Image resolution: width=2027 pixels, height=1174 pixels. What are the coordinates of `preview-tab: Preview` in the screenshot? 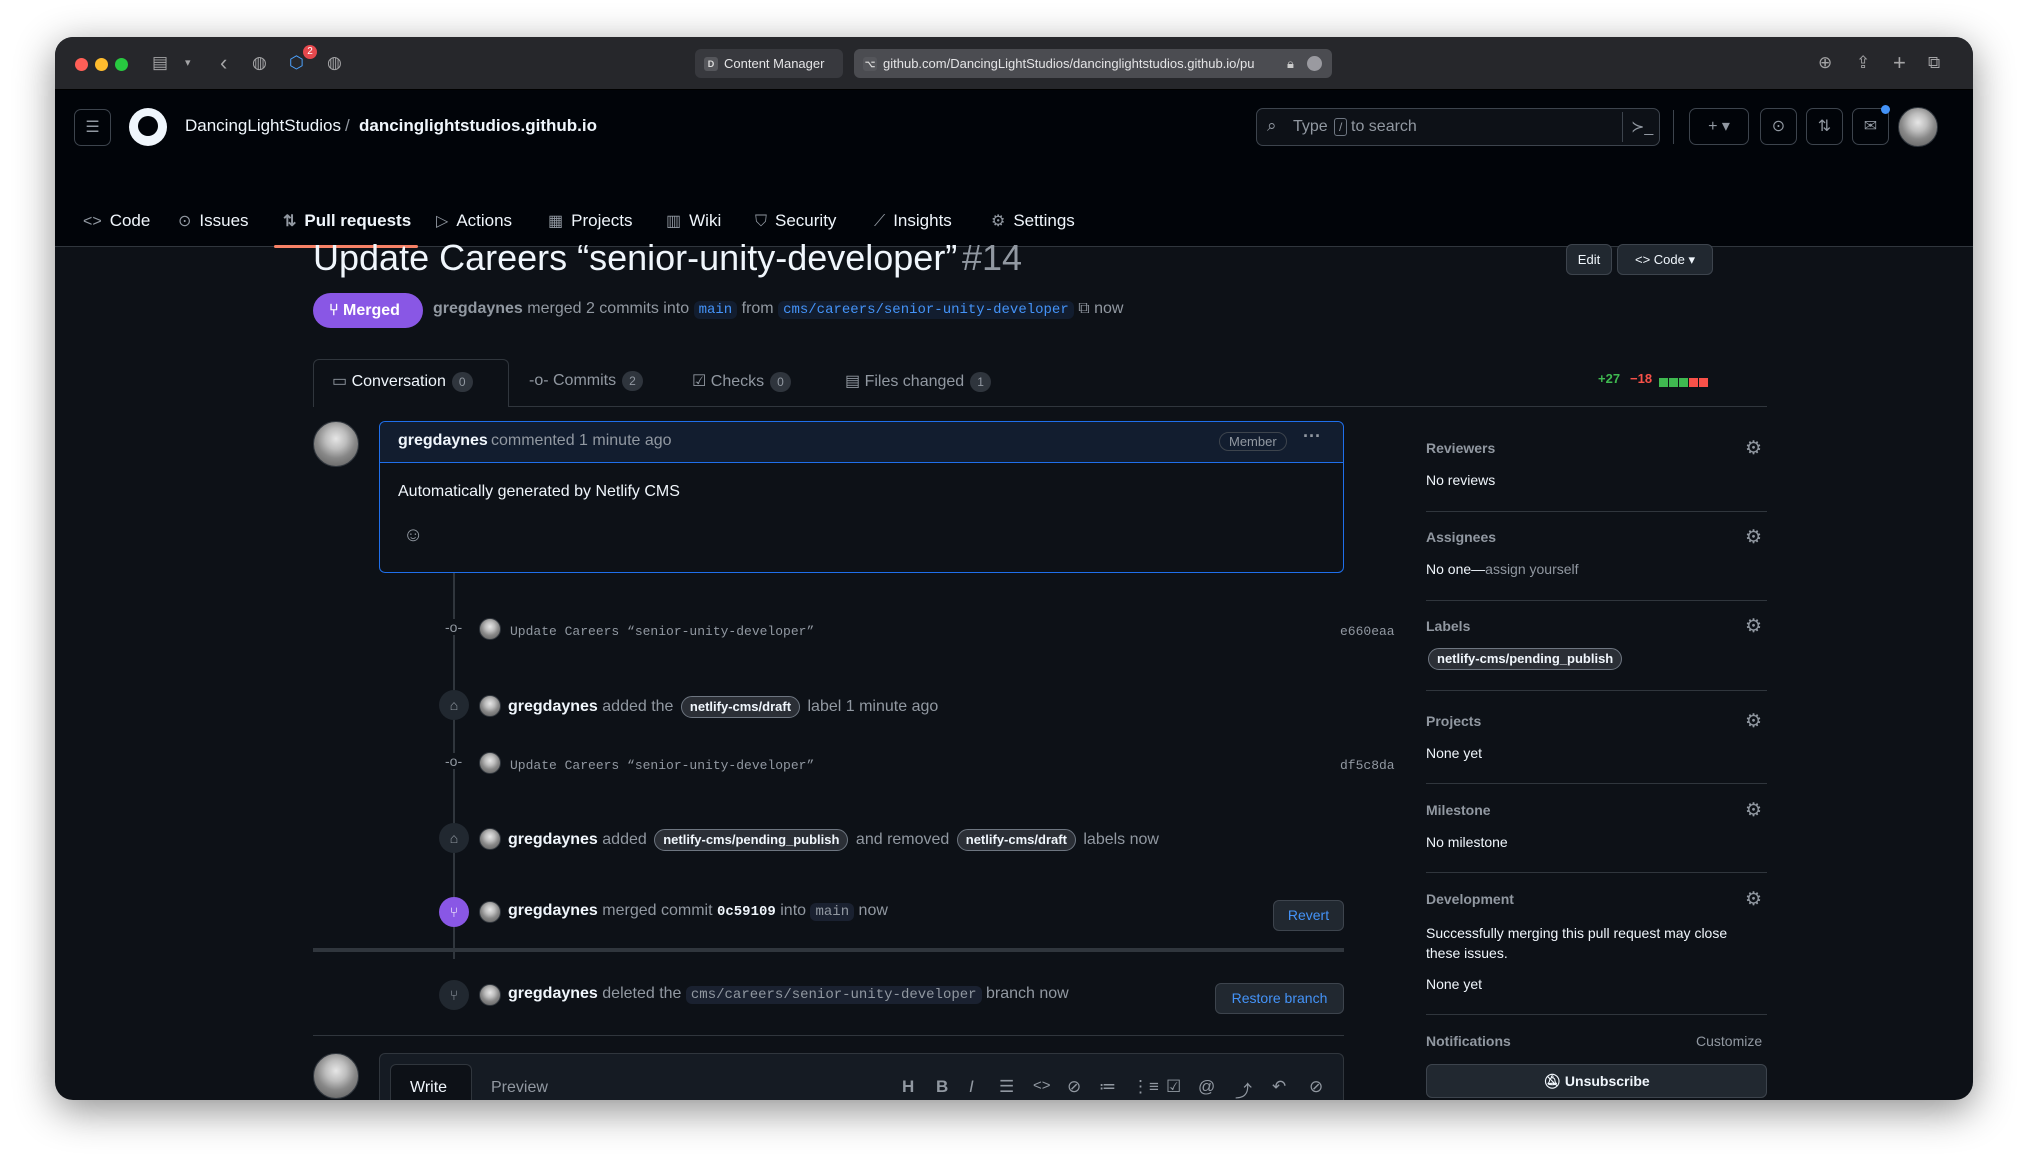 It's located at (519, 1088).